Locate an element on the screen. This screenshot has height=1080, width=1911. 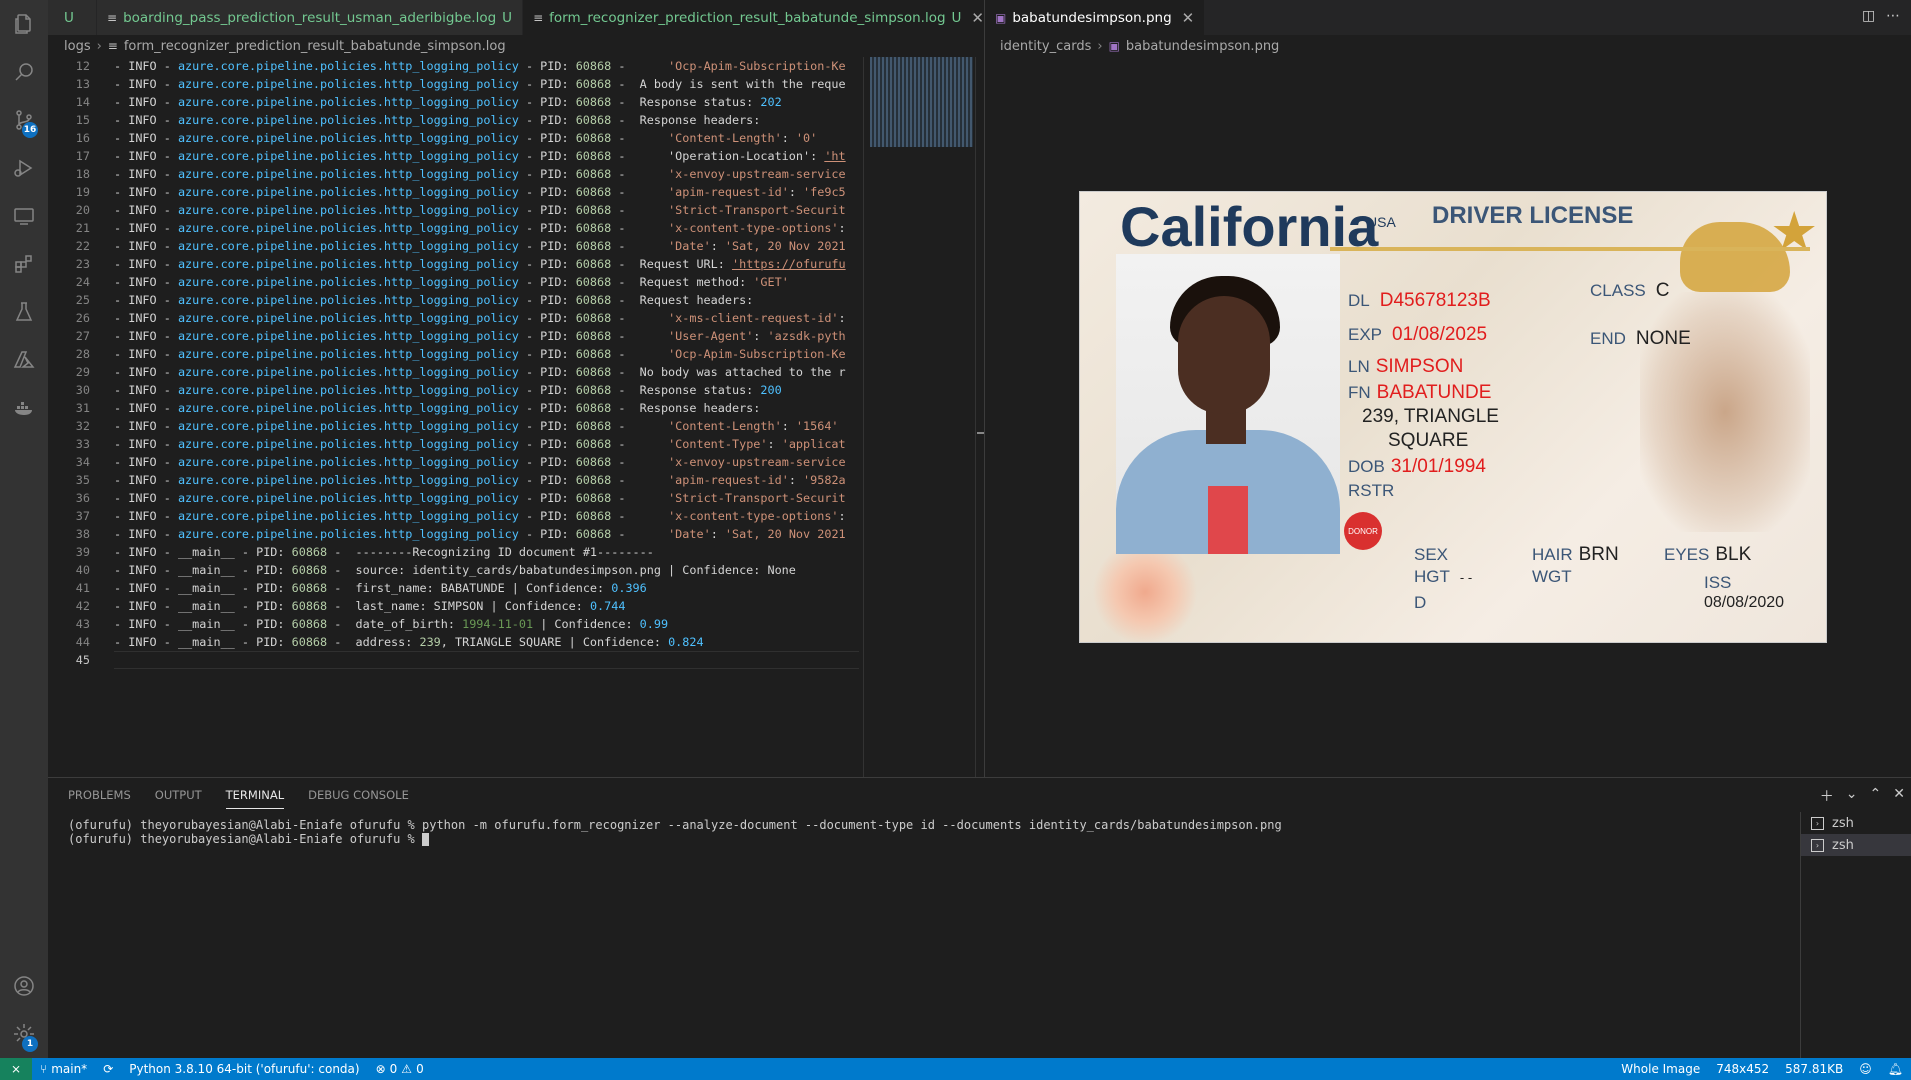
breadcrumb-folder: identity_cards is located at coordinates (1045, 46).